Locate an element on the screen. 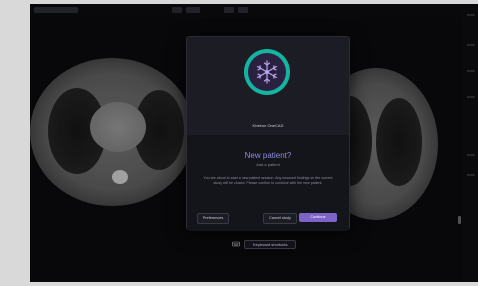  right-panel is located at coordinates (470, 143).